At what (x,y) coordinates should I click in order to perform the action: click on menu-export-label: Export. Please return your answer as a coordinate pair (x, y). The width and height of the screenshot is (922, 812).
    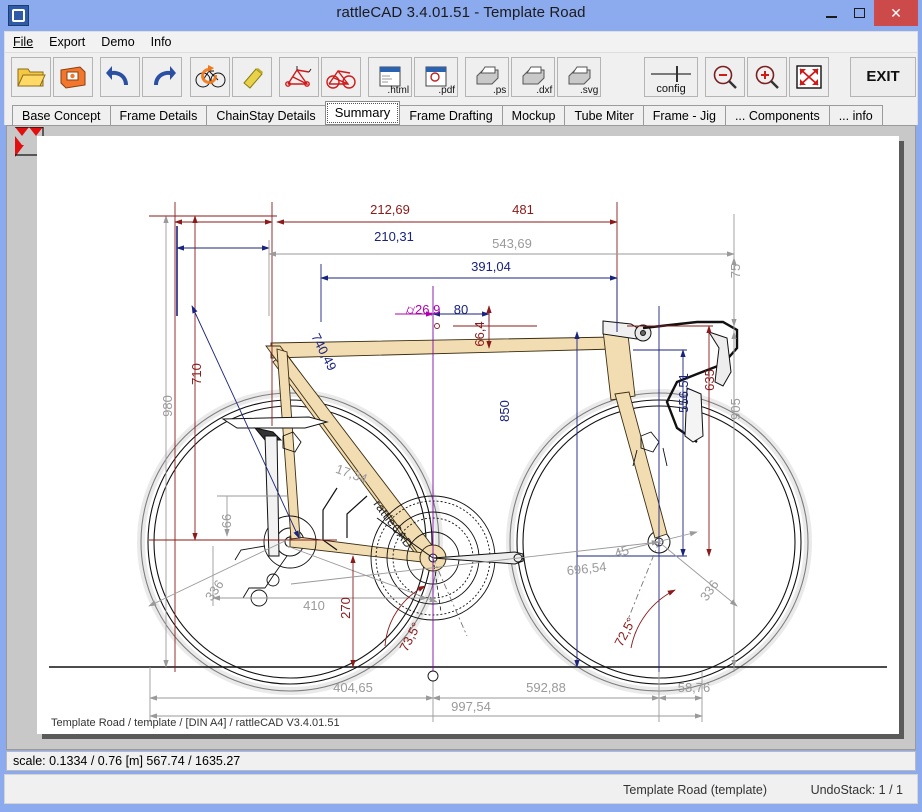
    Looking at the image, I should click on (67, 42).